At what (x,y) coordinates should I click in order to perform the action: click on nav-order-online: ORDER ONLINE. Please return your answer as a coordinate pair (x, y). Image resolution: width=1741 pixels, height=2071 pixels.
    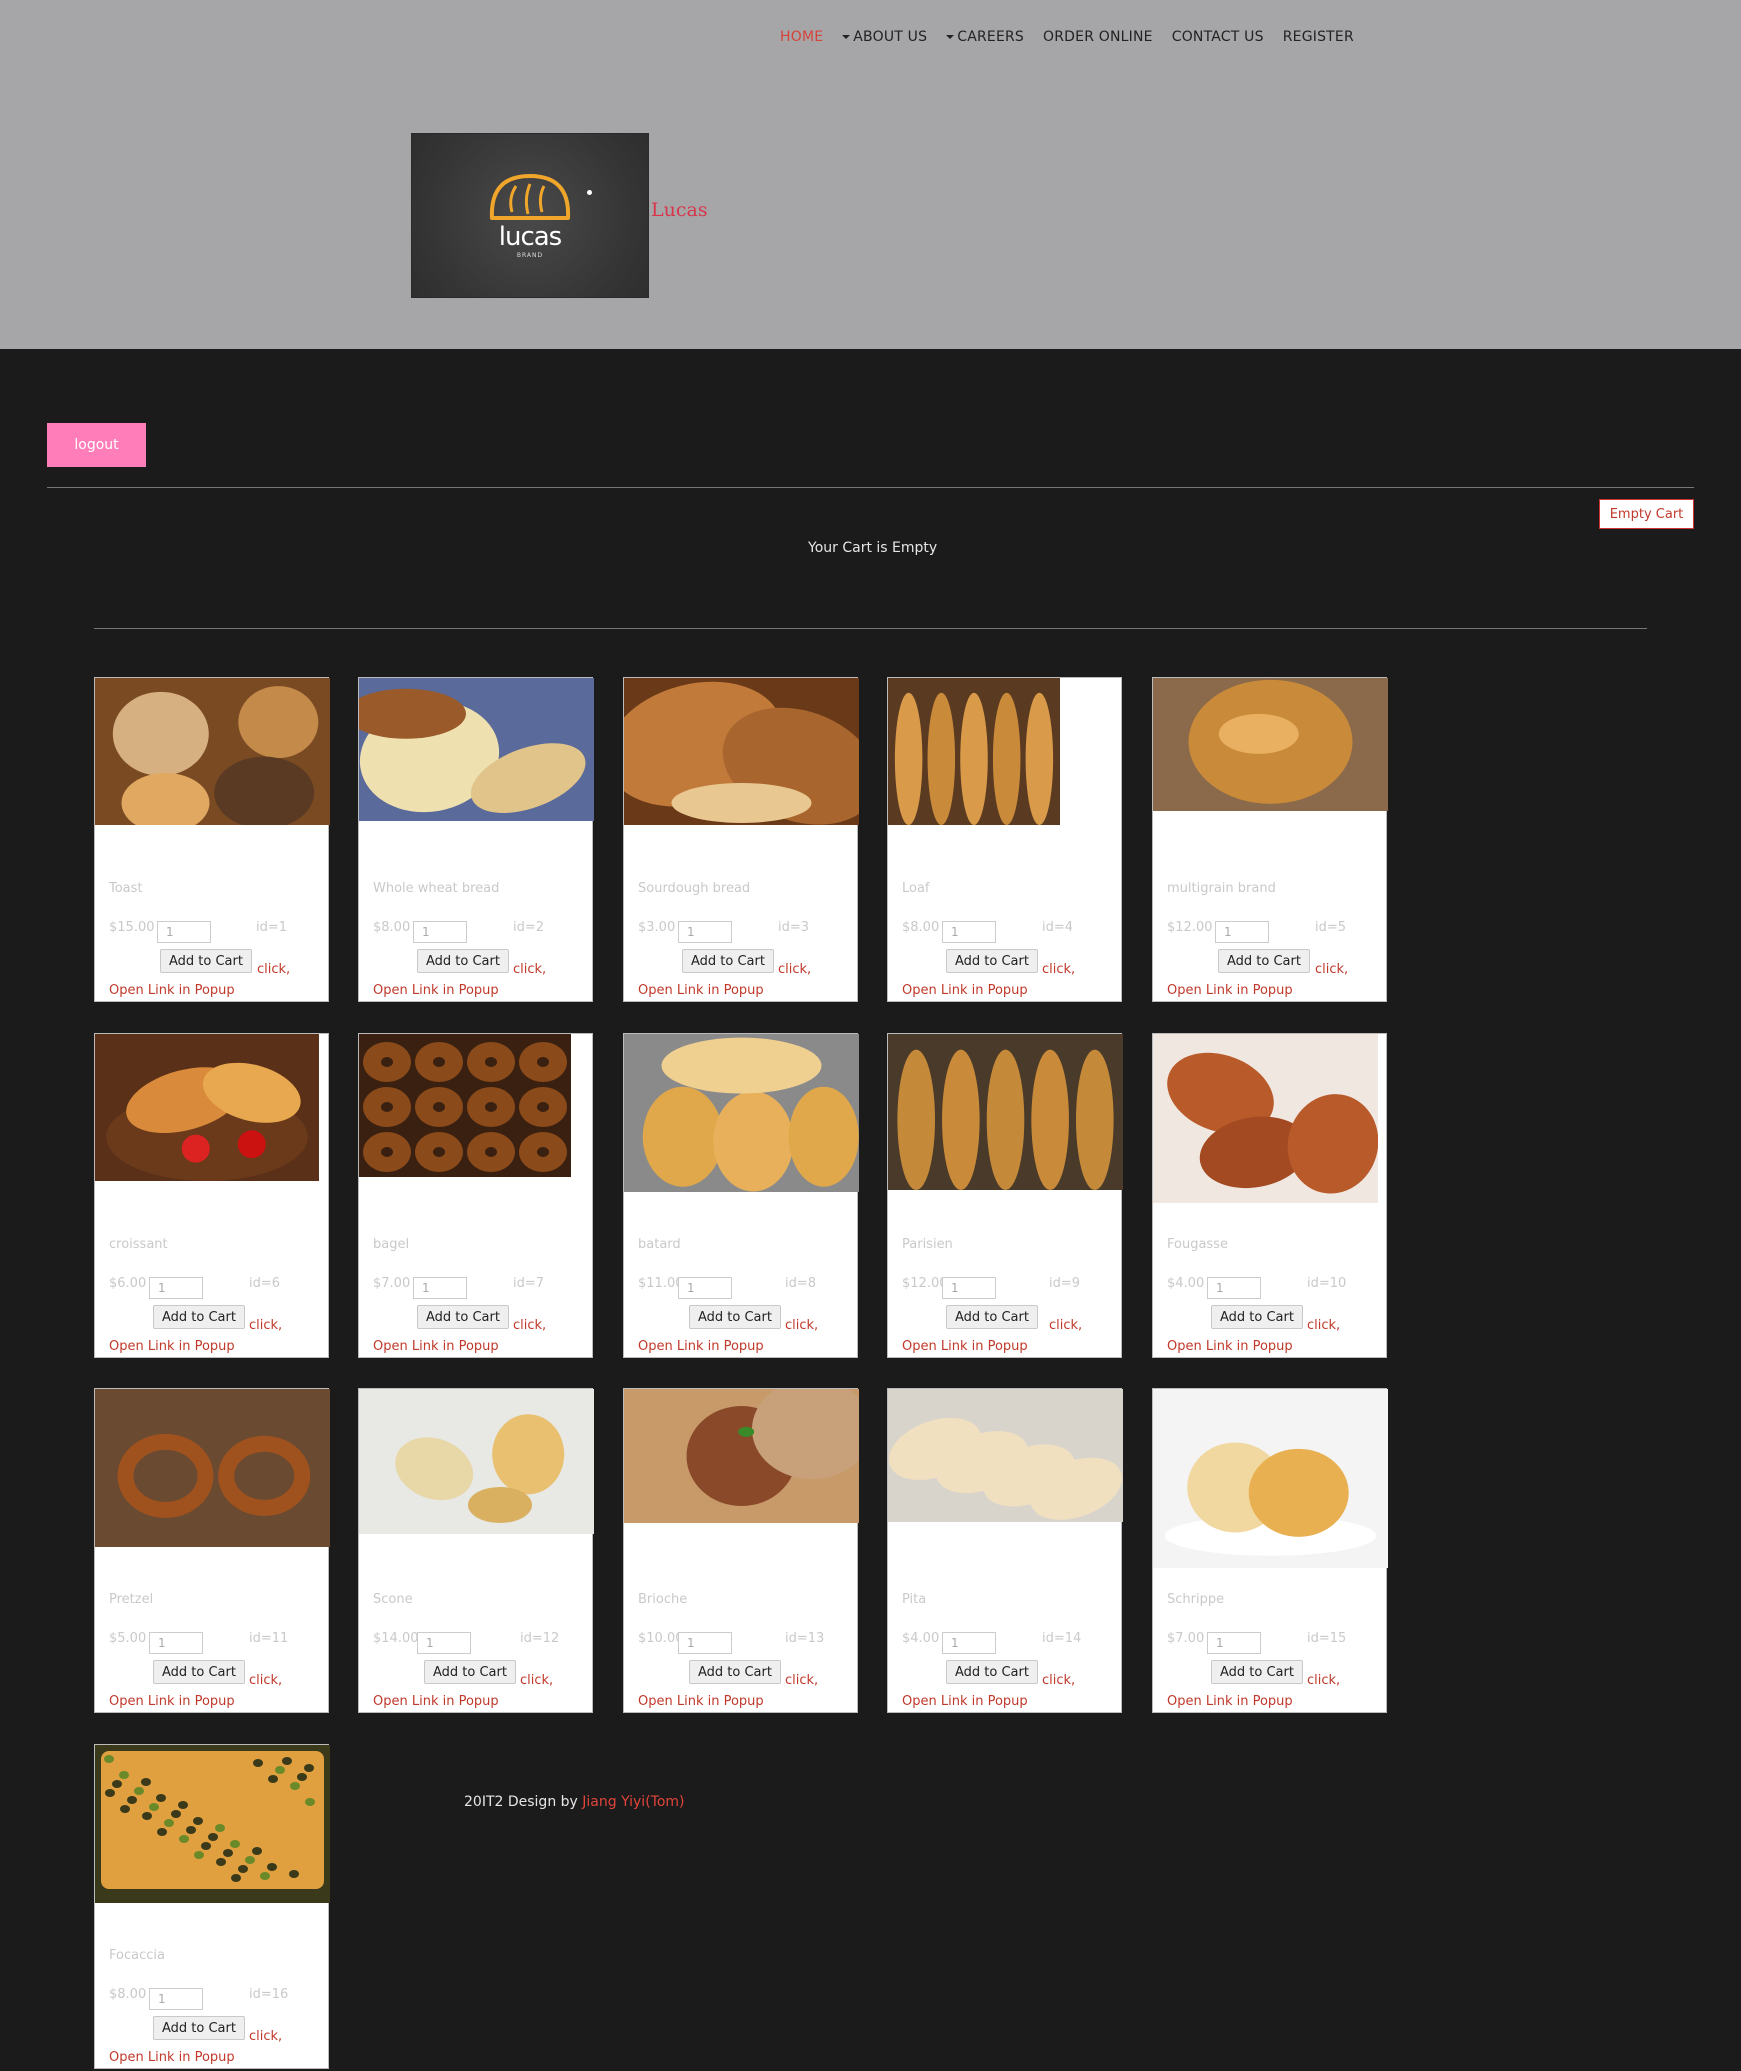
    Looking at the image, I should click on (1098, 40).